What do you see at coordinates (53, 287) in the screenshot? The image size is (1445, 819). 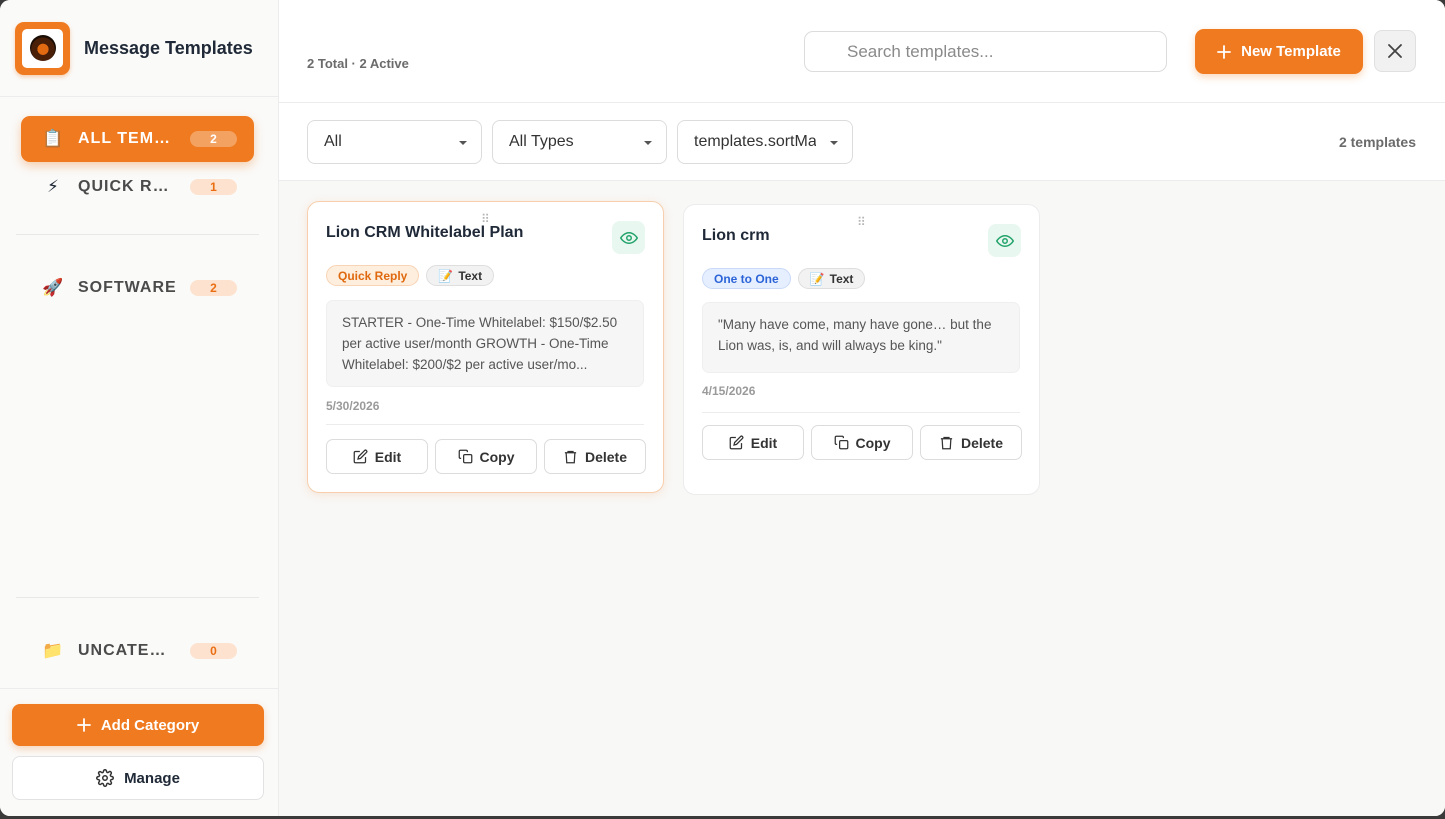 I see `rocket-icon: 🚀` at bounding box center [53, 287].